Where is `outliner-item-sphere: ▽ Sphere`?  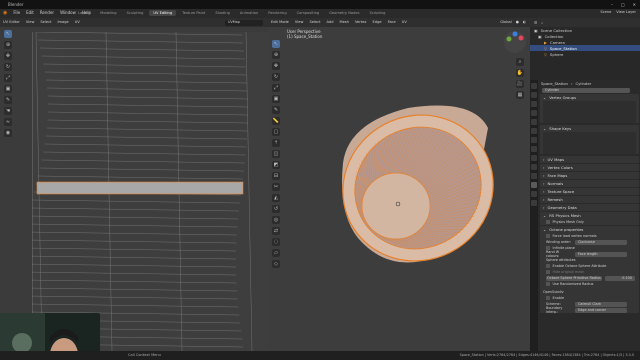 outliner-item-sphere: ▽ Sphere is located at coordinates (585, 54).